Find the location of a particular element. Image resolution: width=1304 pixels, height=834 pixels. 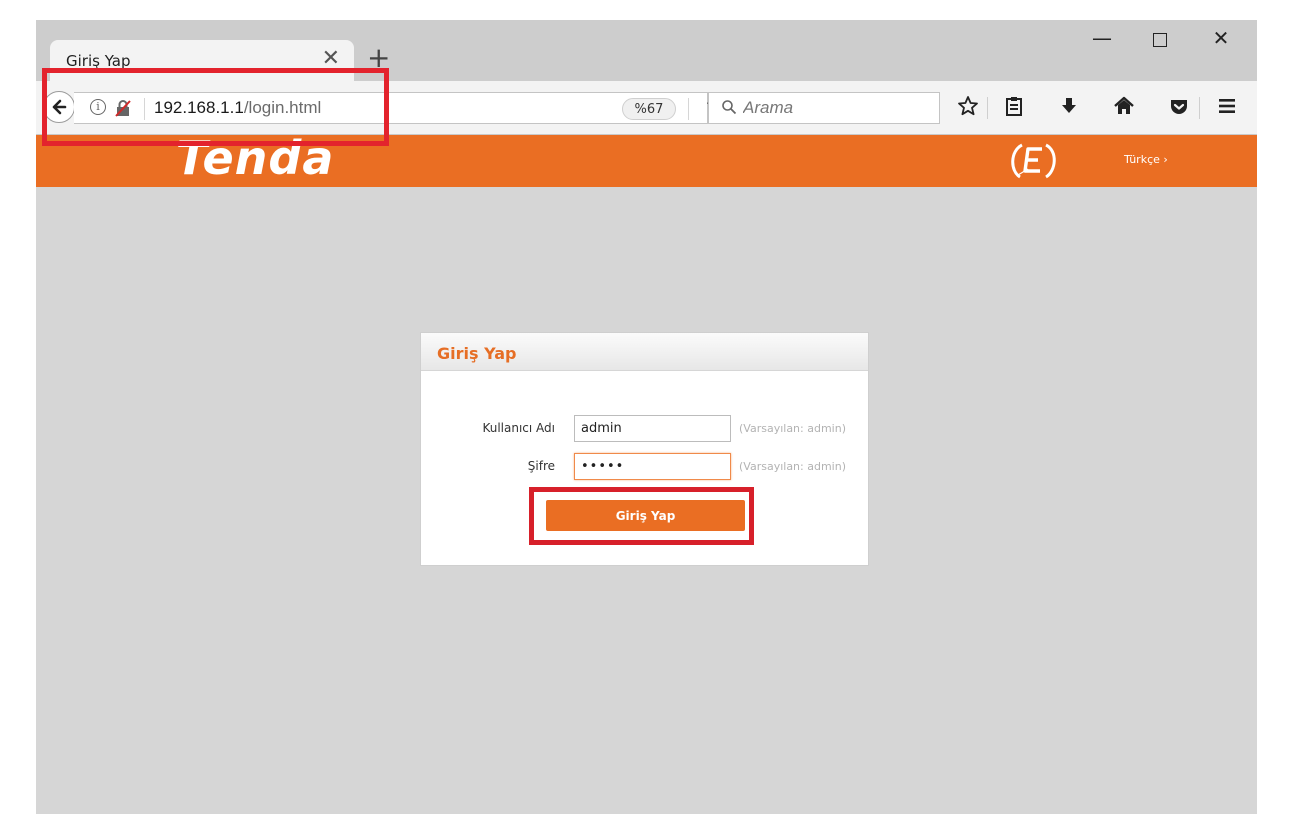

home-icon is located at coordinates (1124, 108).